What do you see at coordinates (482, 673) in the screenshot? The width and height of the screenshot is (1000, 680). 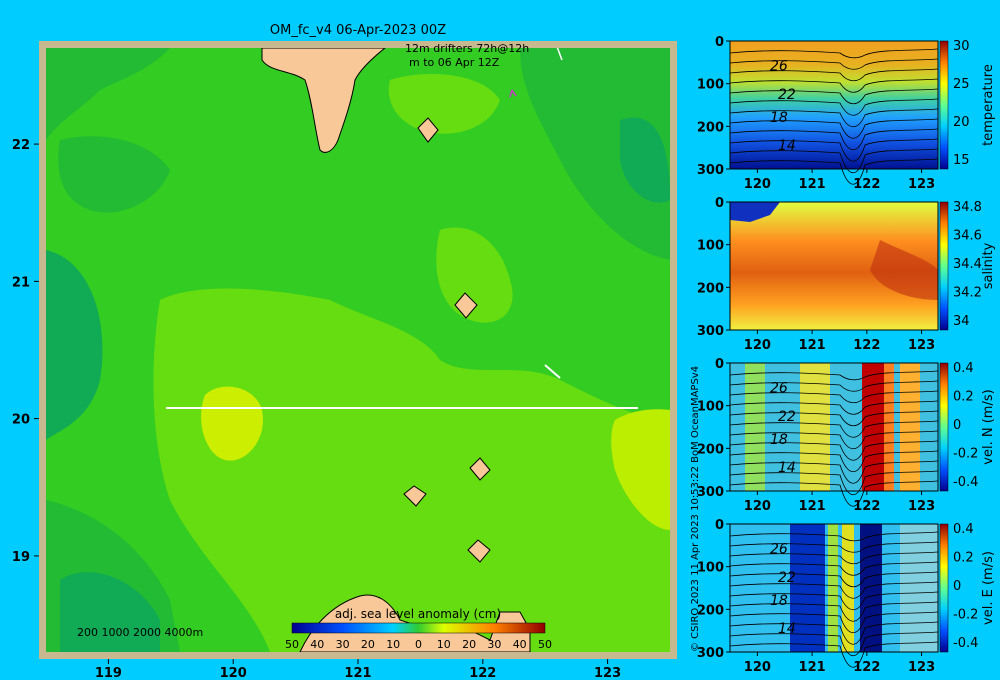 I see `map-xtick-label: 122` at bounding box center [482, 673].